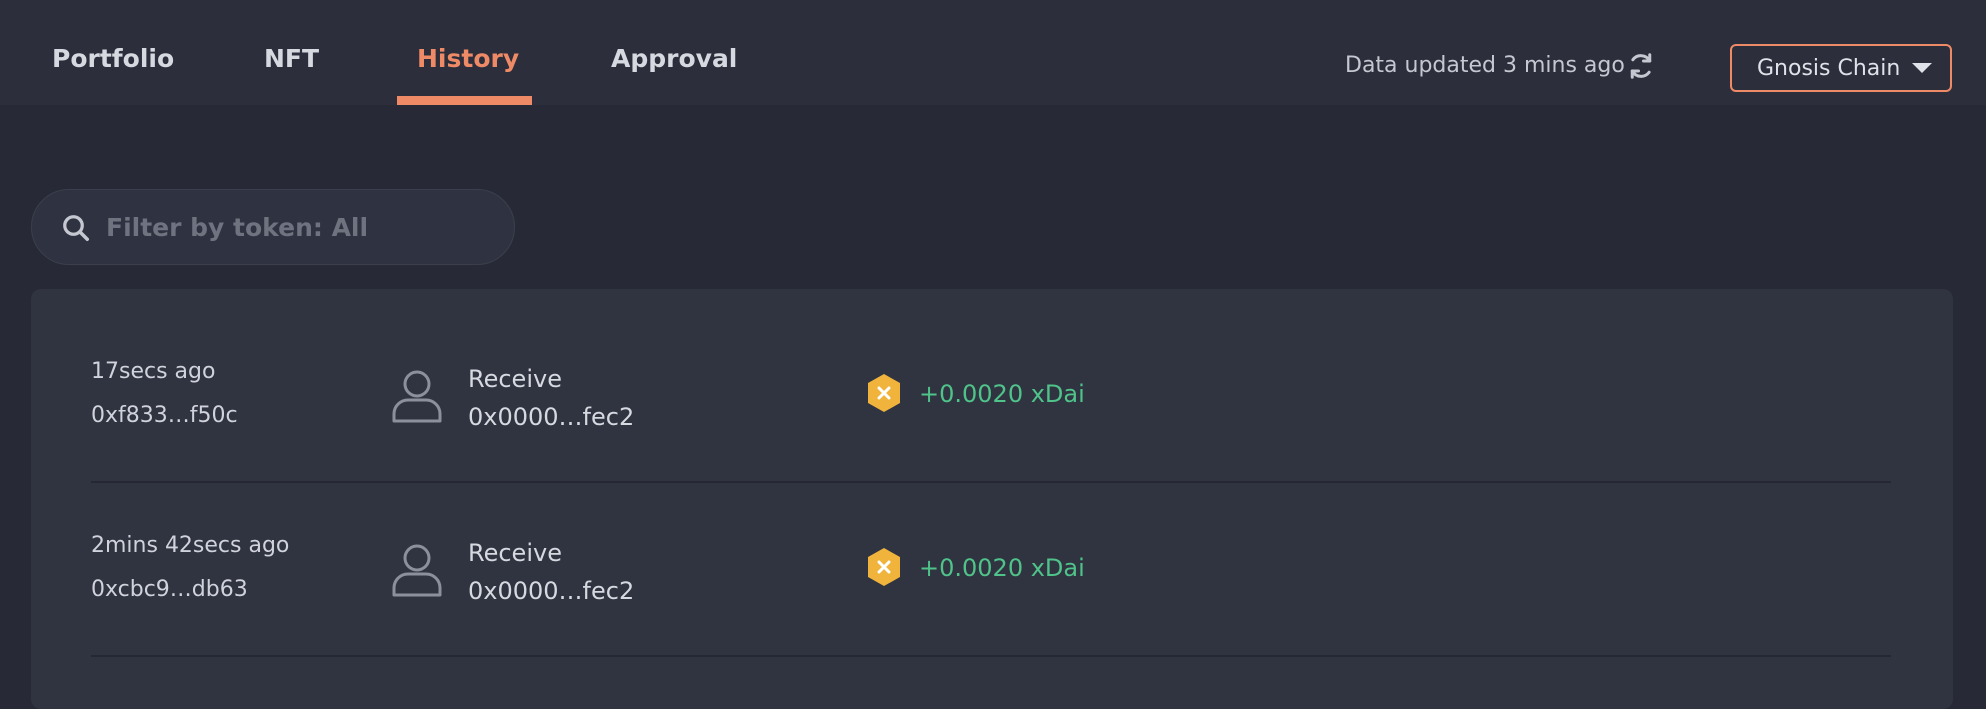 The image size is (1986, 709). Describe the element at coordinates (1641, 66) in the screenshot. I see `refresh-icon` at that location.